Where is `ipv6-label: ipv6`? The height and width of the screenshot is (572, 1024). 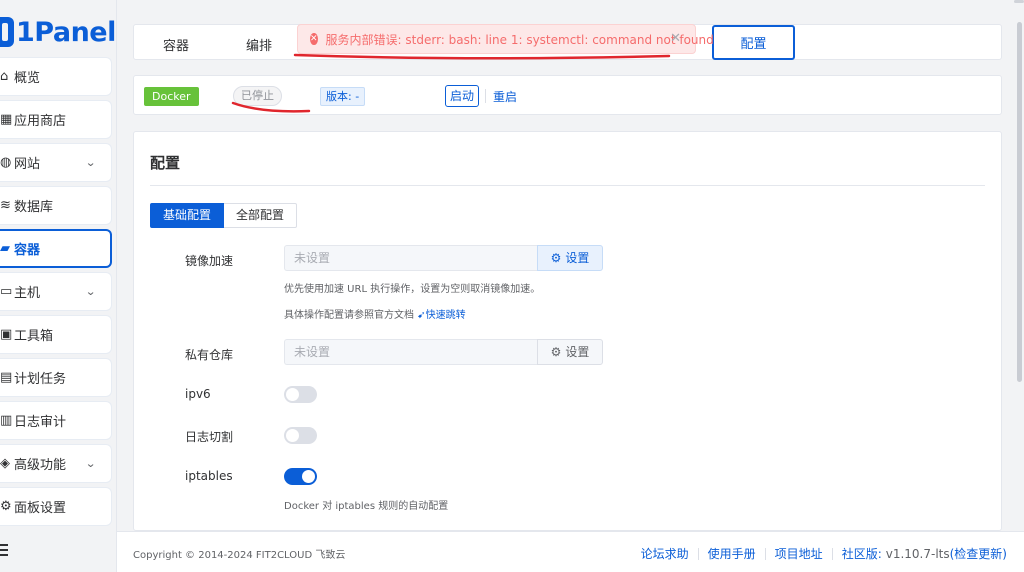 ipv6-label: ipv6 is located at coordinates (198, 394).